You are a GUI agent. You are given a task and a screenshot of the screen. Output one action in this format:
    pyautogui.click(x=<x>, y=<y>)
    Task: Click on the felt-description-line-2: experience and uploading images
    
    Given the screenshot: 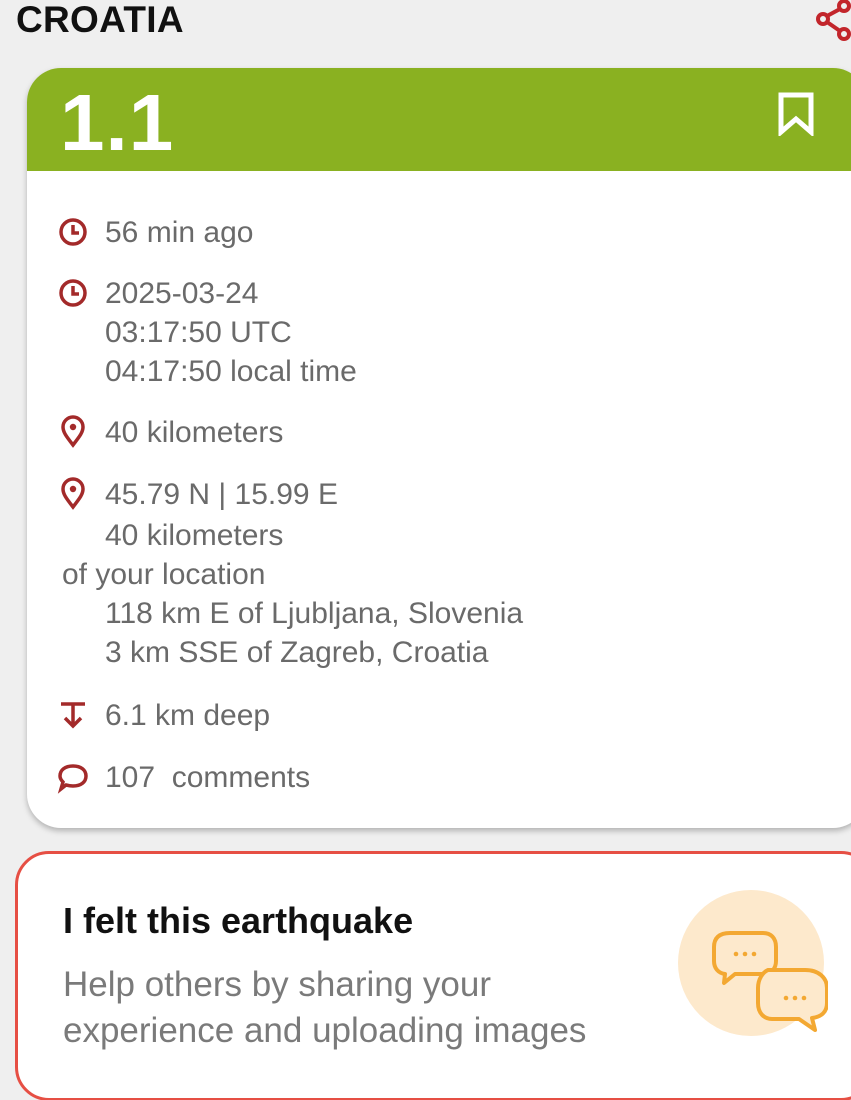 What is the action you would take?
    pyautogui.click(x=325, y=1030)
    